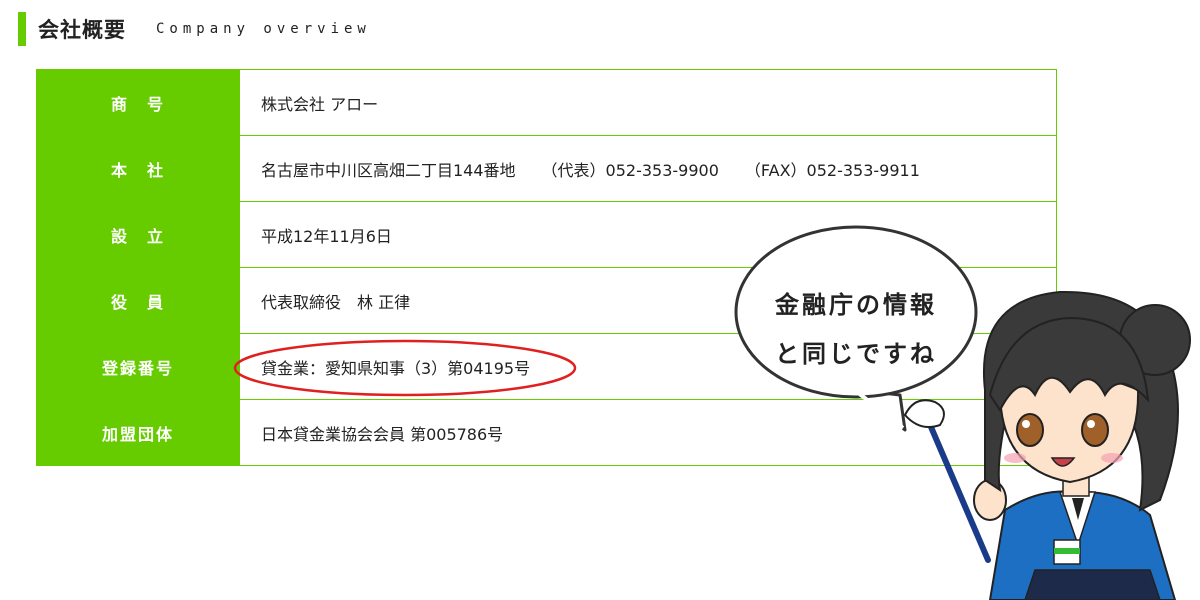  Describe the element at coordinates (138, 432) in the screenshot. I see `row-label: 加盟団体` at that location.